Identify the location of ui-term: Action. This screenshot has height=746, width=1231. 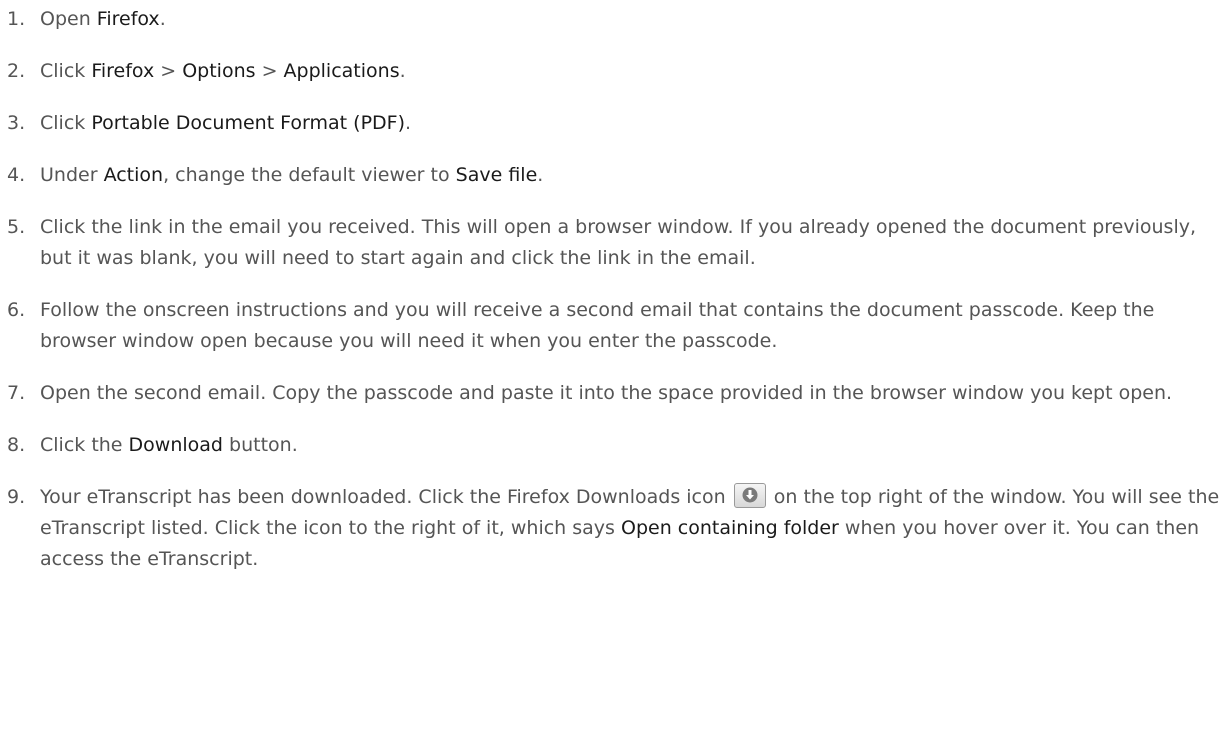
(133, 175).